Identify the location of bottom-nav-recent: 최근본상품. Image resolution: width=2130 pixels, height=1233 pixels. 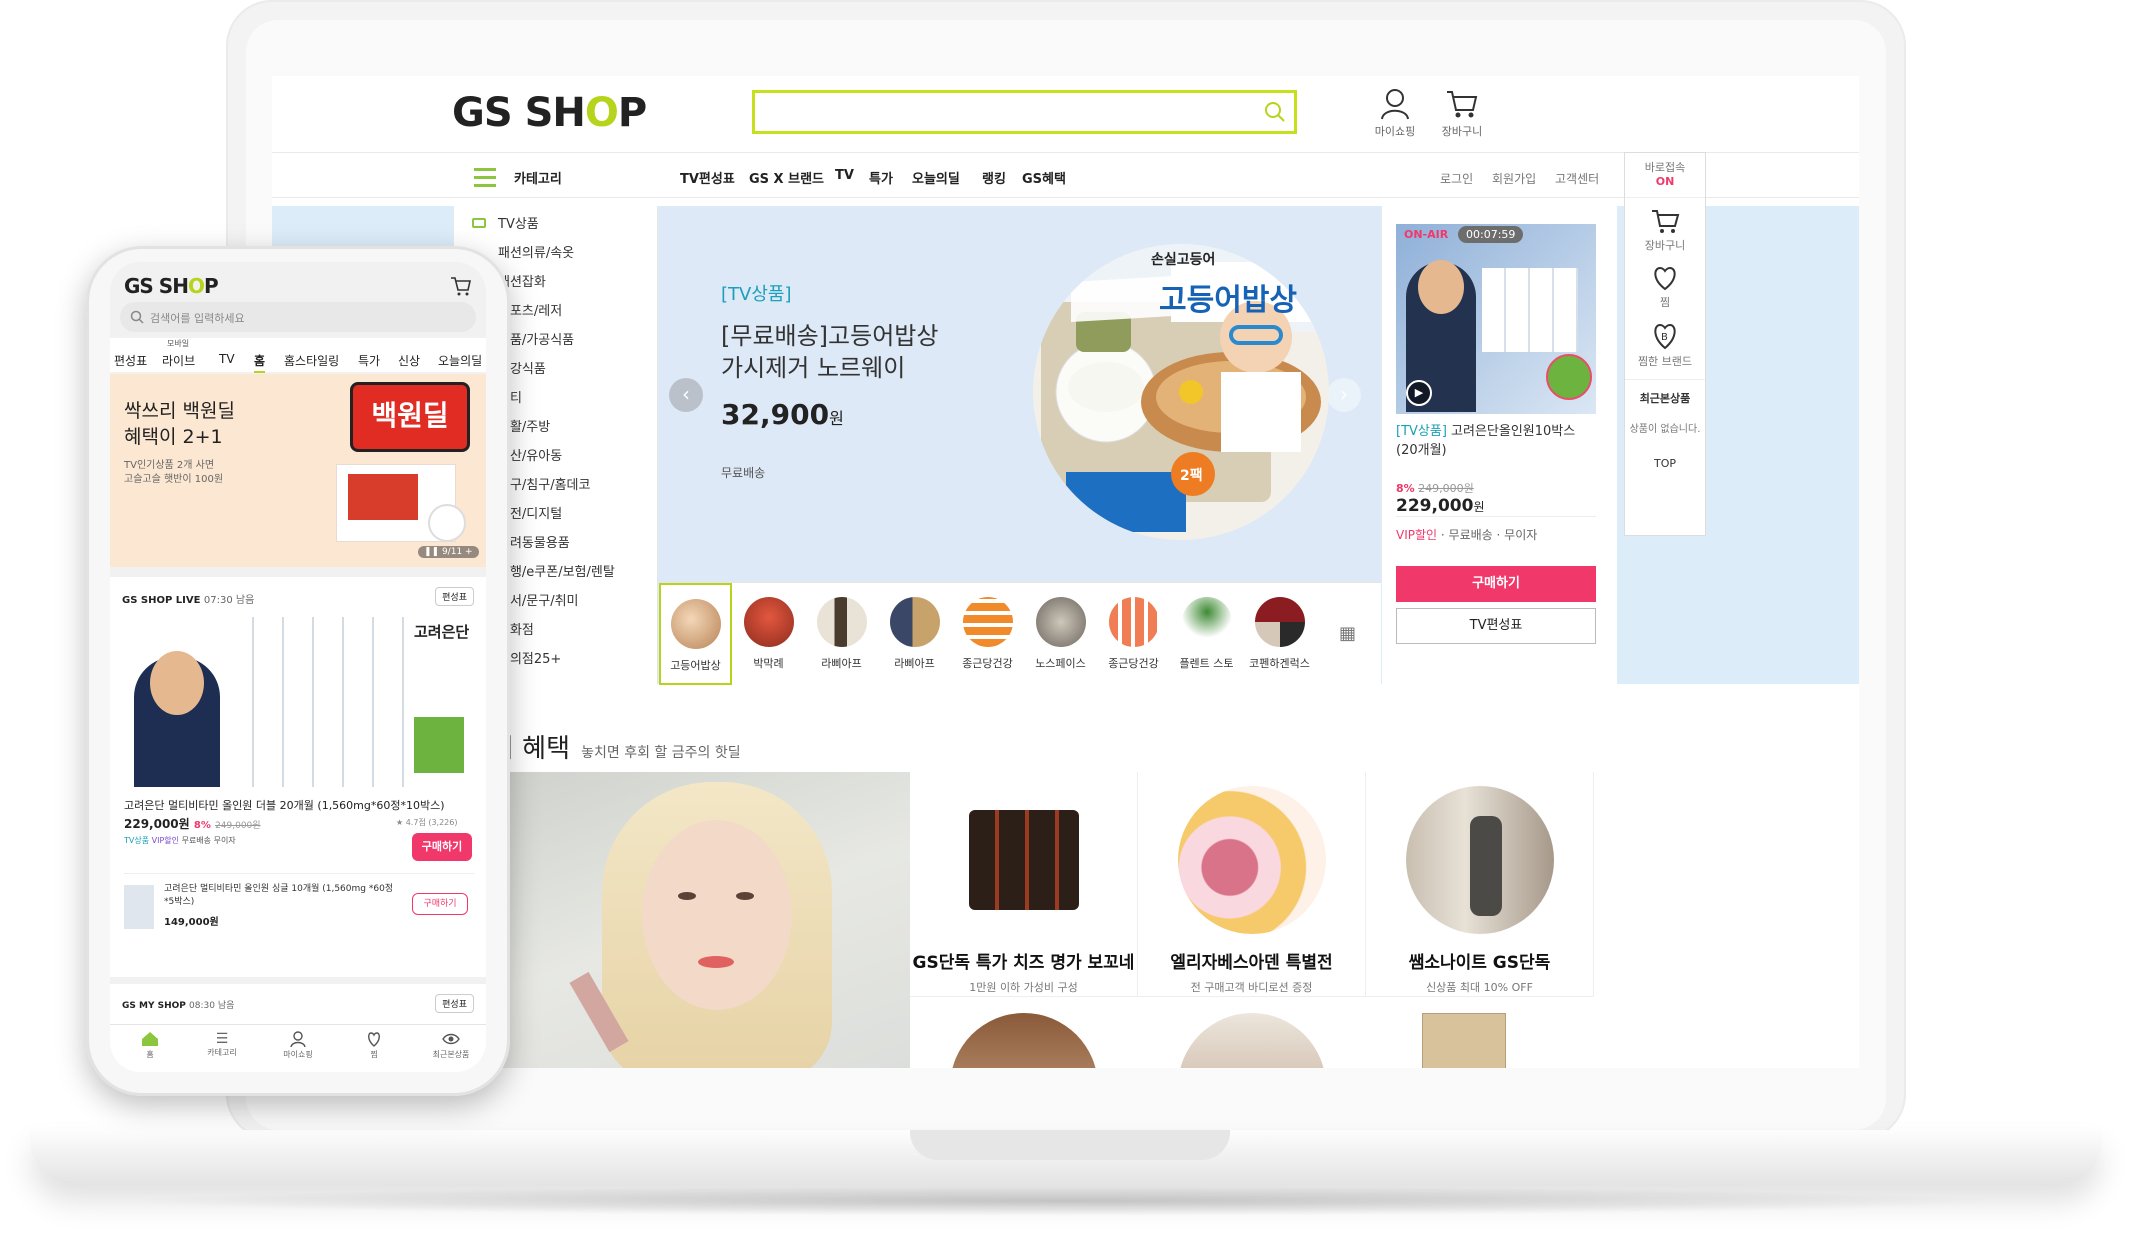
(451, 1045).